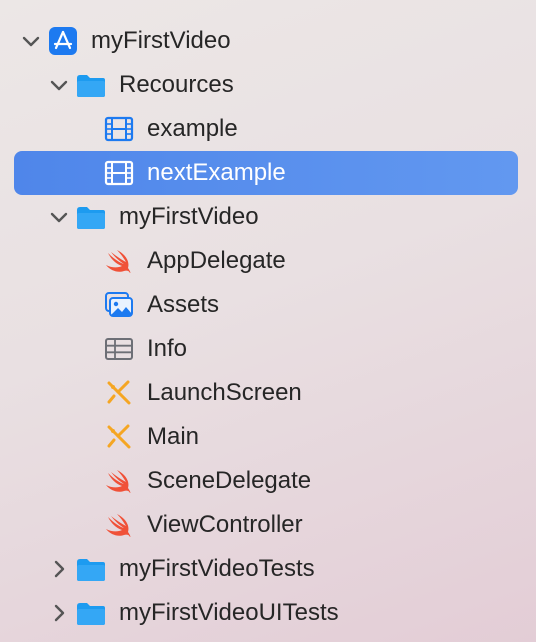  What do you see at coordinates (216, 260) in the screenshot?
I see `tree-label: AppDelegate` at bounding box center [216, 260].